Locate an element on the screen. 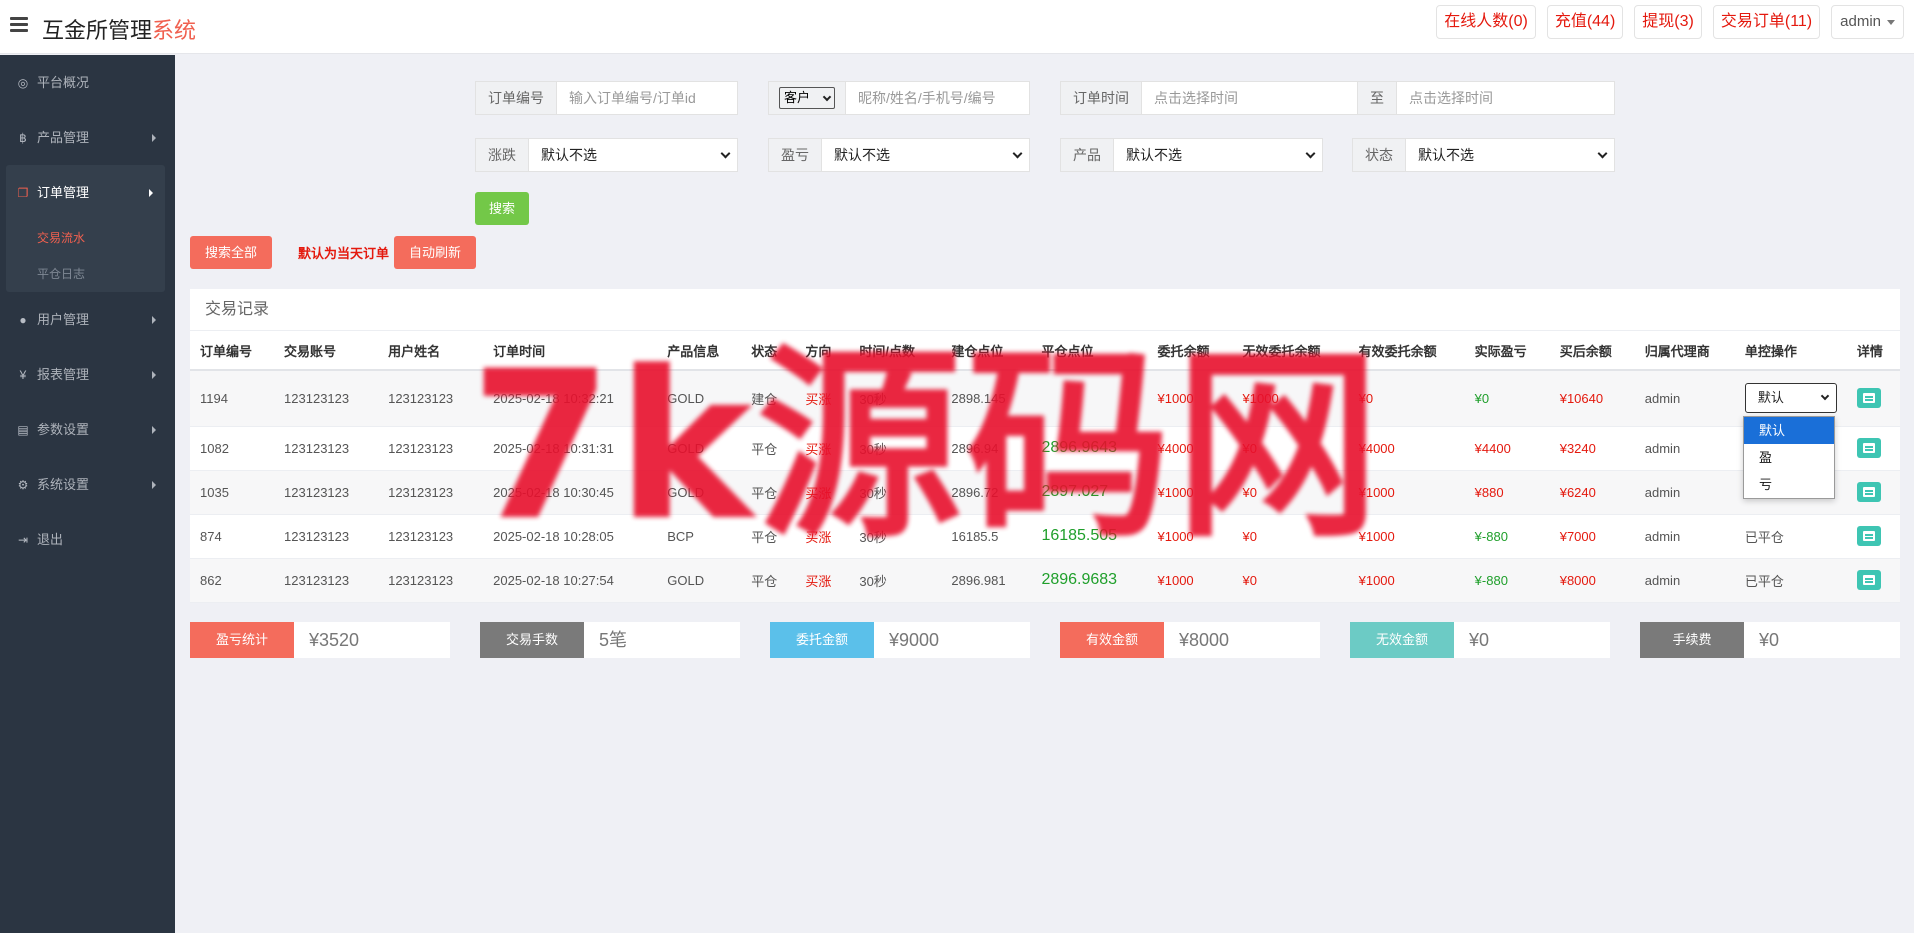 The height and width of the screenshot is (933, 1914). sidebar-item-overview: ◎ 平台概况 is located at coordinates (87, 82).